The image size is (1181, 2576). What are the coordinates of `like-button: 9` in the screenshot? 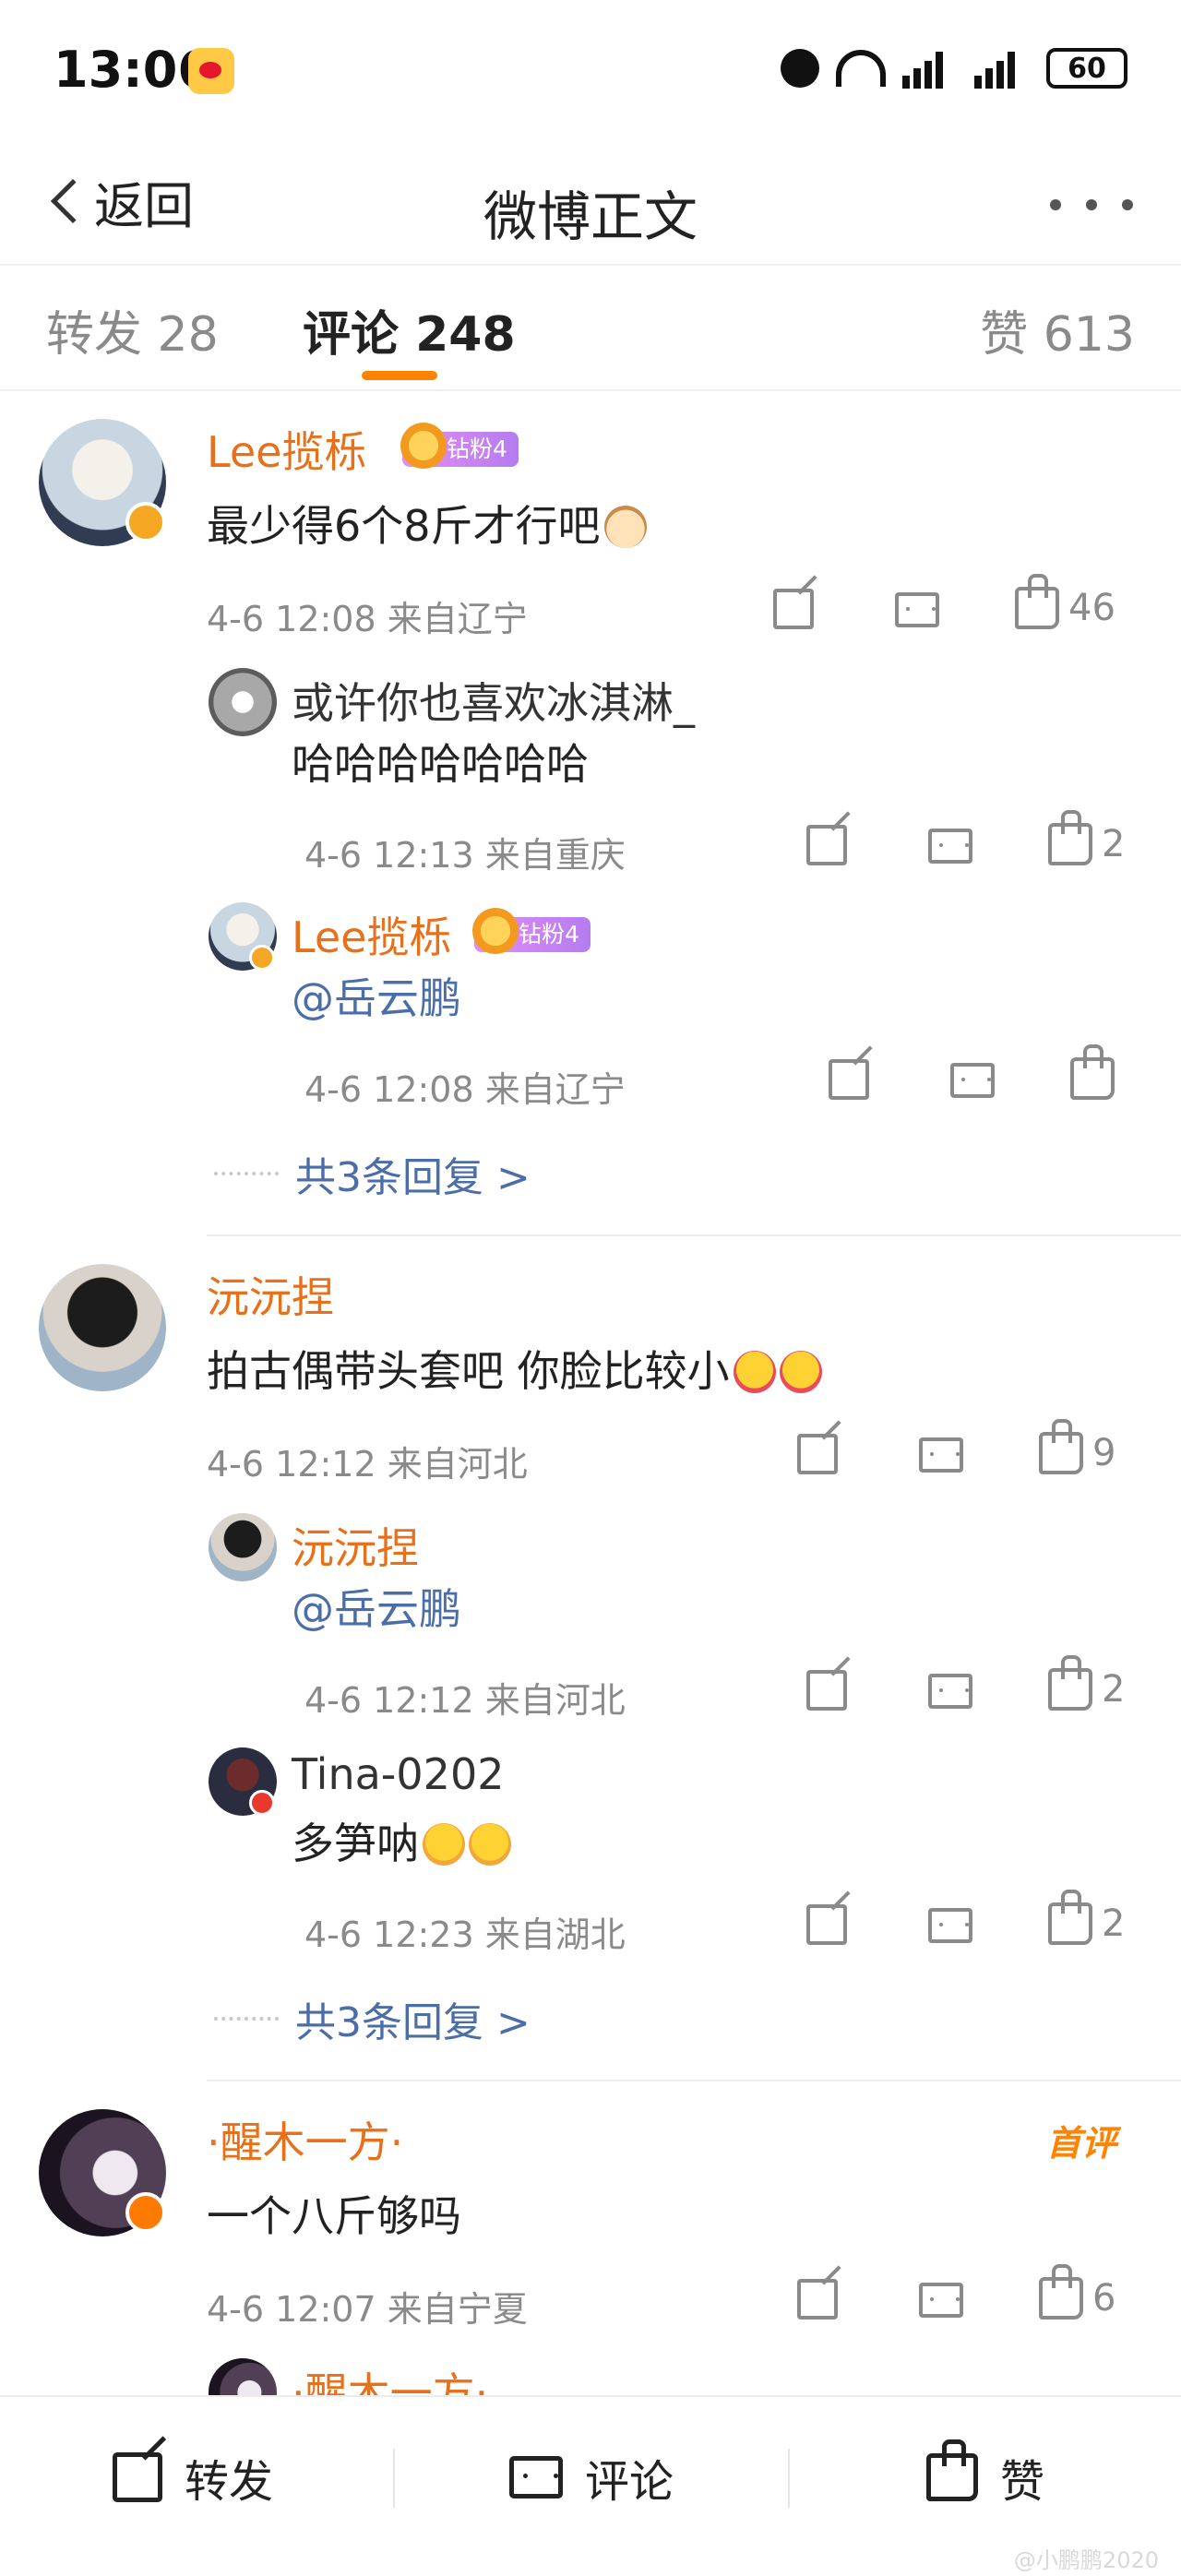 It's located at (1077, 1447).